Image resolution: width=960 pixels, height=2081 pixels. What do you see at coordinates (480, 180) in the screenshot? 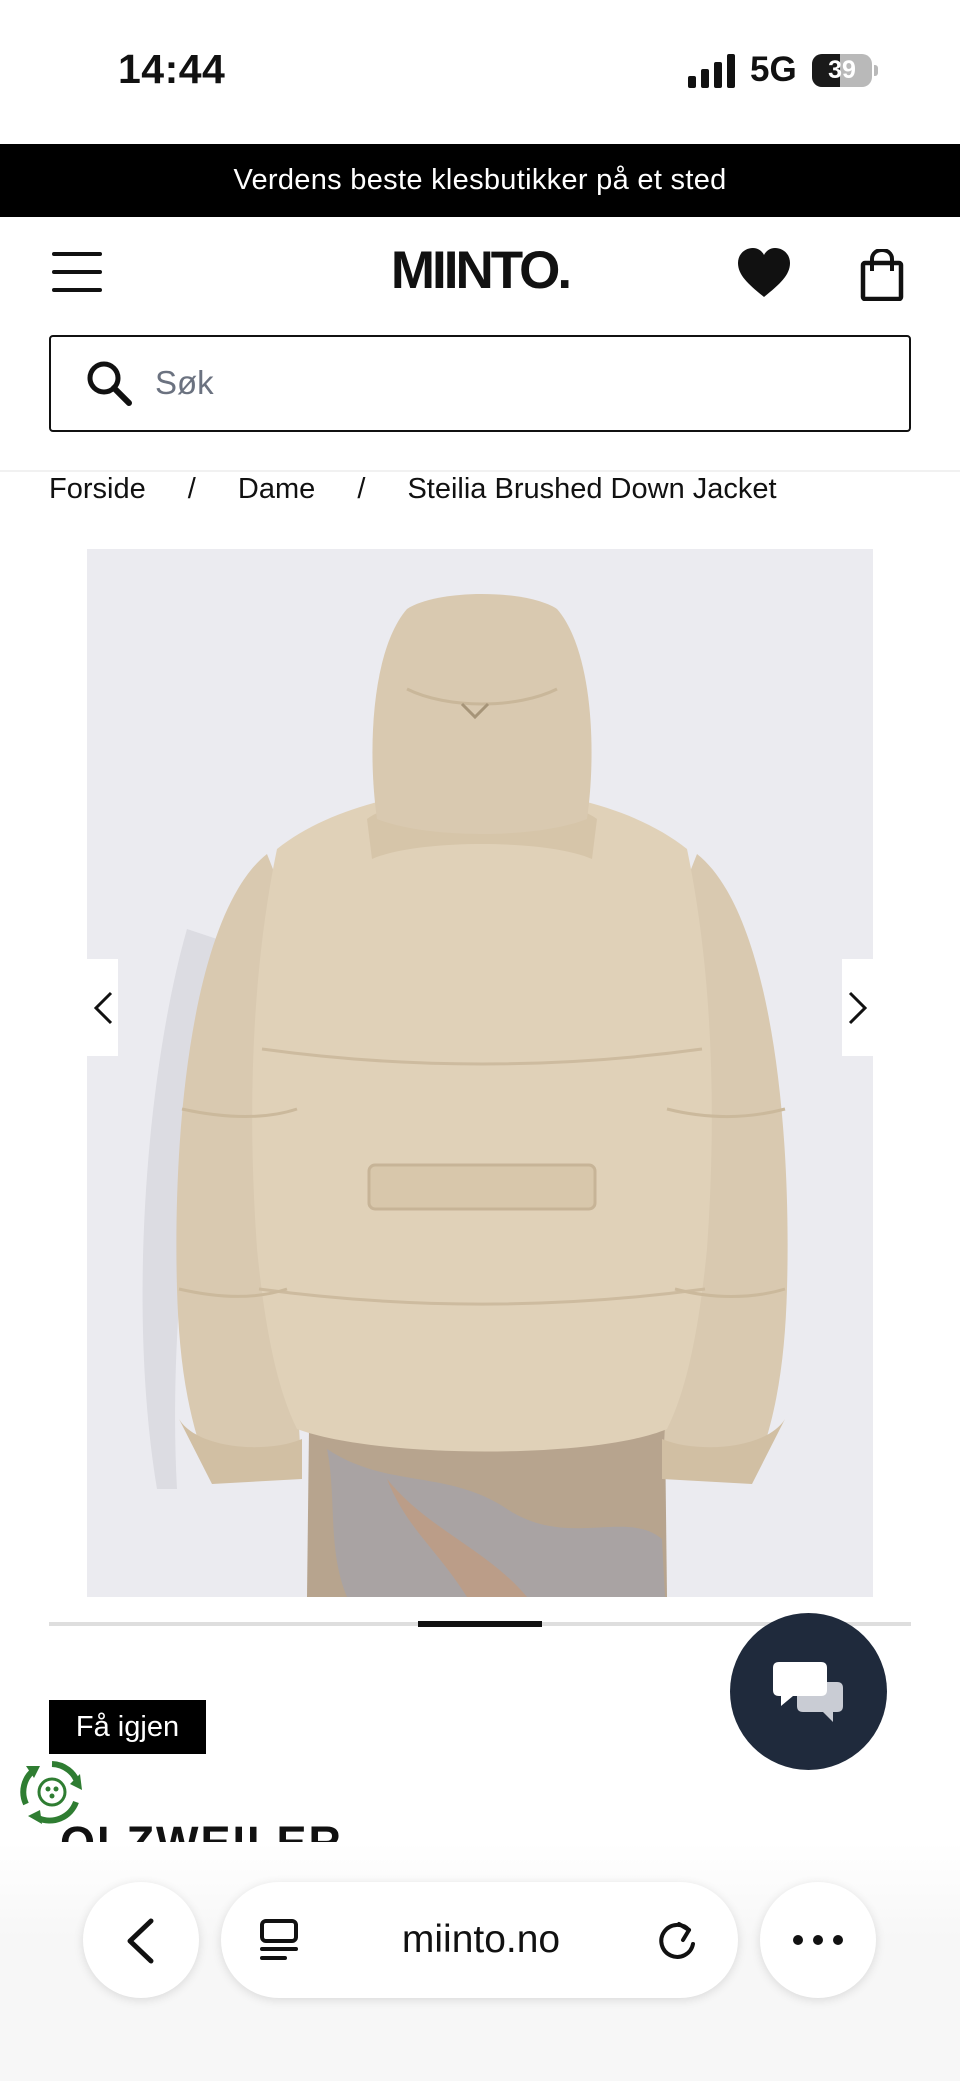
I see `promo-banner: Verdens beste klesbutikker på et sted` at bounding box center [480, 180].